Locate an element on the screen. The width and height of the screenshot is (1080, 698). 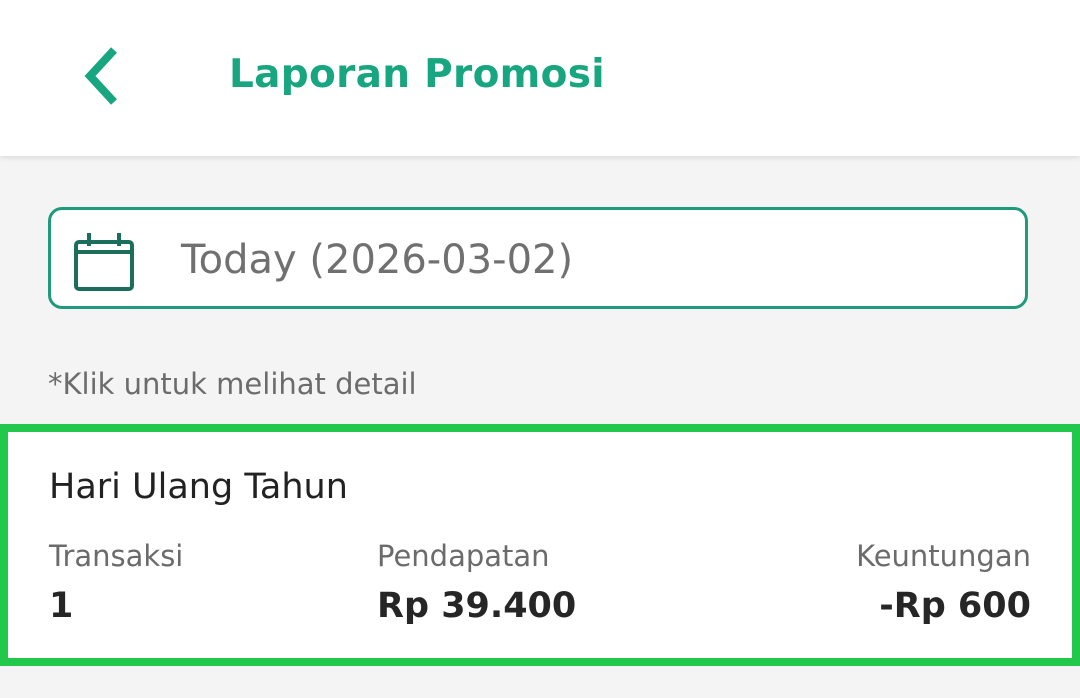
pendapatan-label: Pendapatan is located at coordinates (463, 556).